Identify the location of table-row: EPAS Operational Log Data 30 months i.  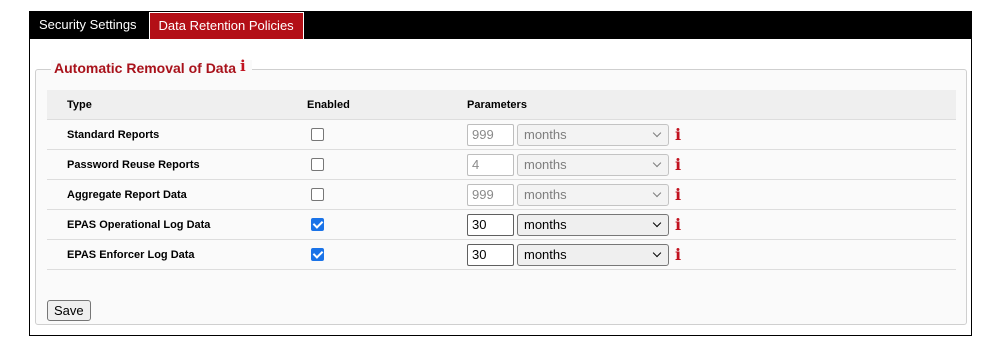
(501, 225).